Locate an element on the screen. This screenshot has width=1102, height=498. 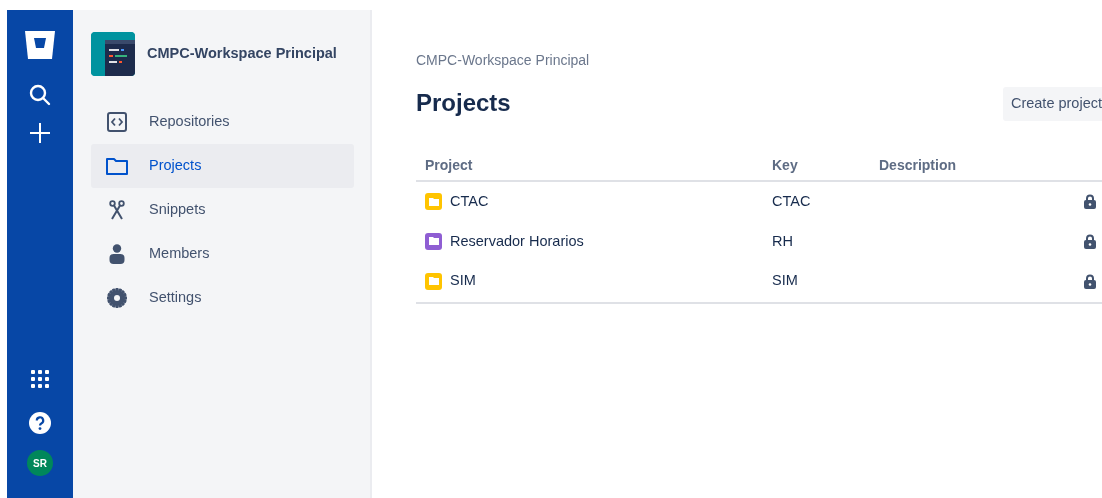
workspace-logo-icon is located at coordinates (113, 54).